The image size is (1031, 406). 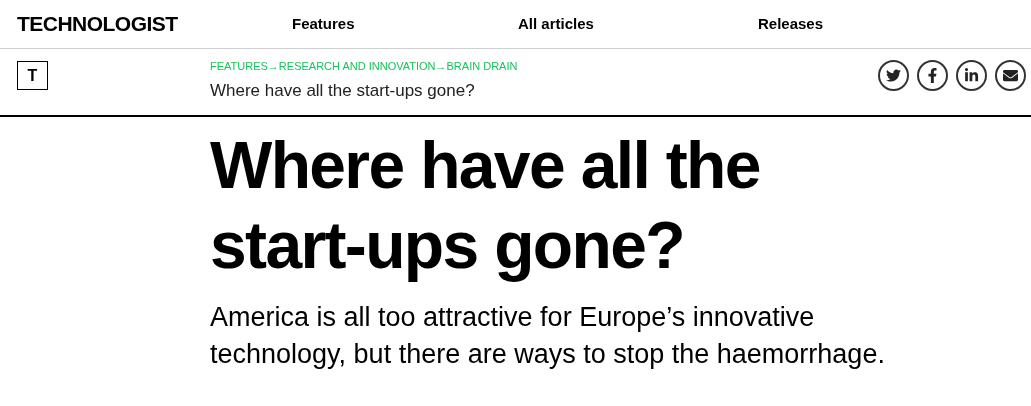 I want to click on share-linkedin-button, so click(x=971, y=75).